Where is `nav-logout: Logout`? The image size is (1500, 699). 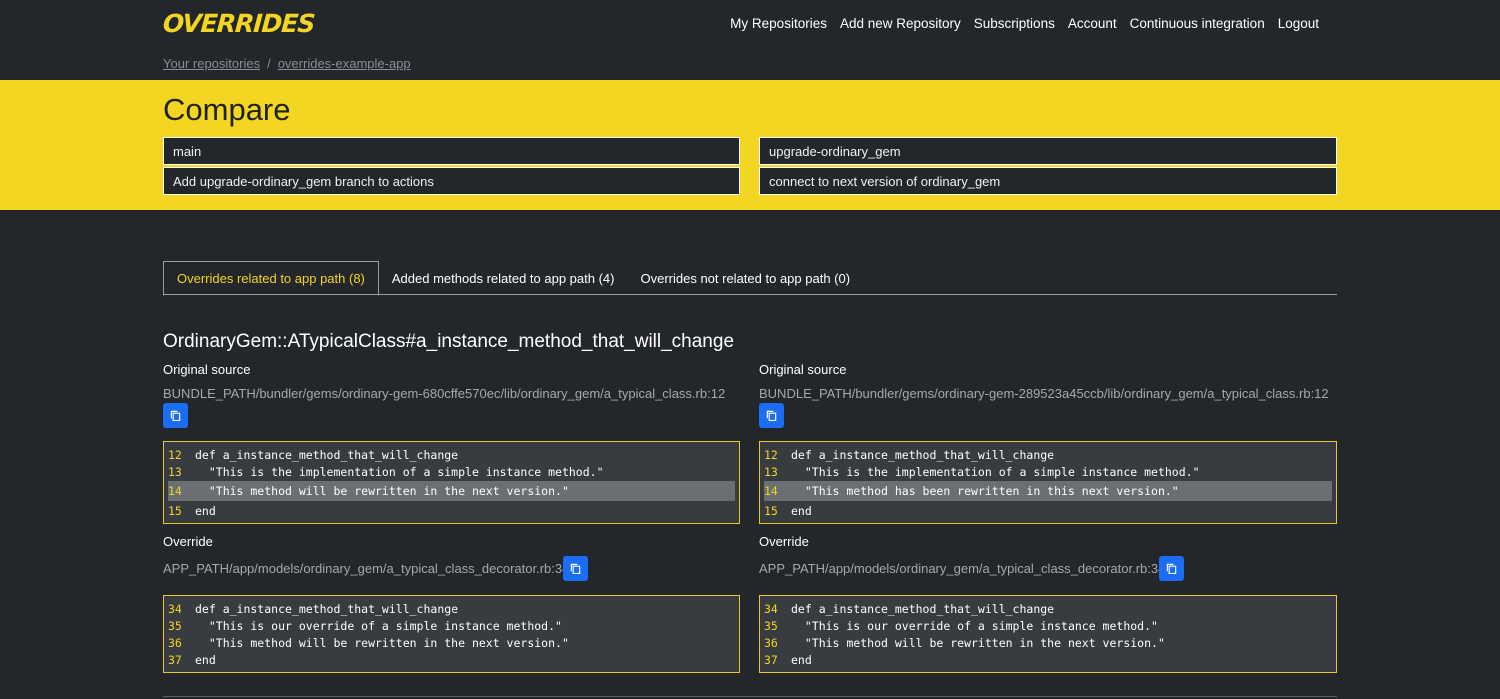
nav-logout: Logout is located at coordinates (1298, 23).